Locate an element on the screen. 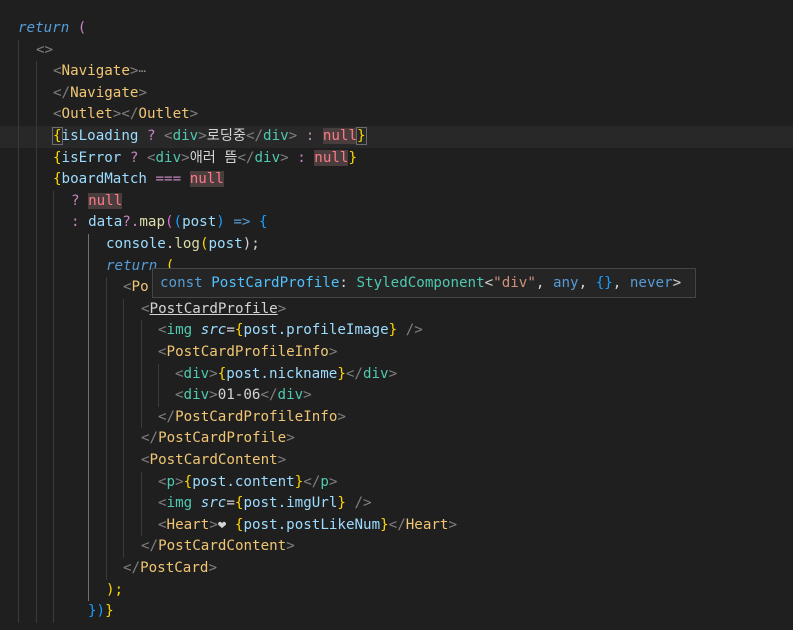  brace-match: { is located at coordinates (57, 136).